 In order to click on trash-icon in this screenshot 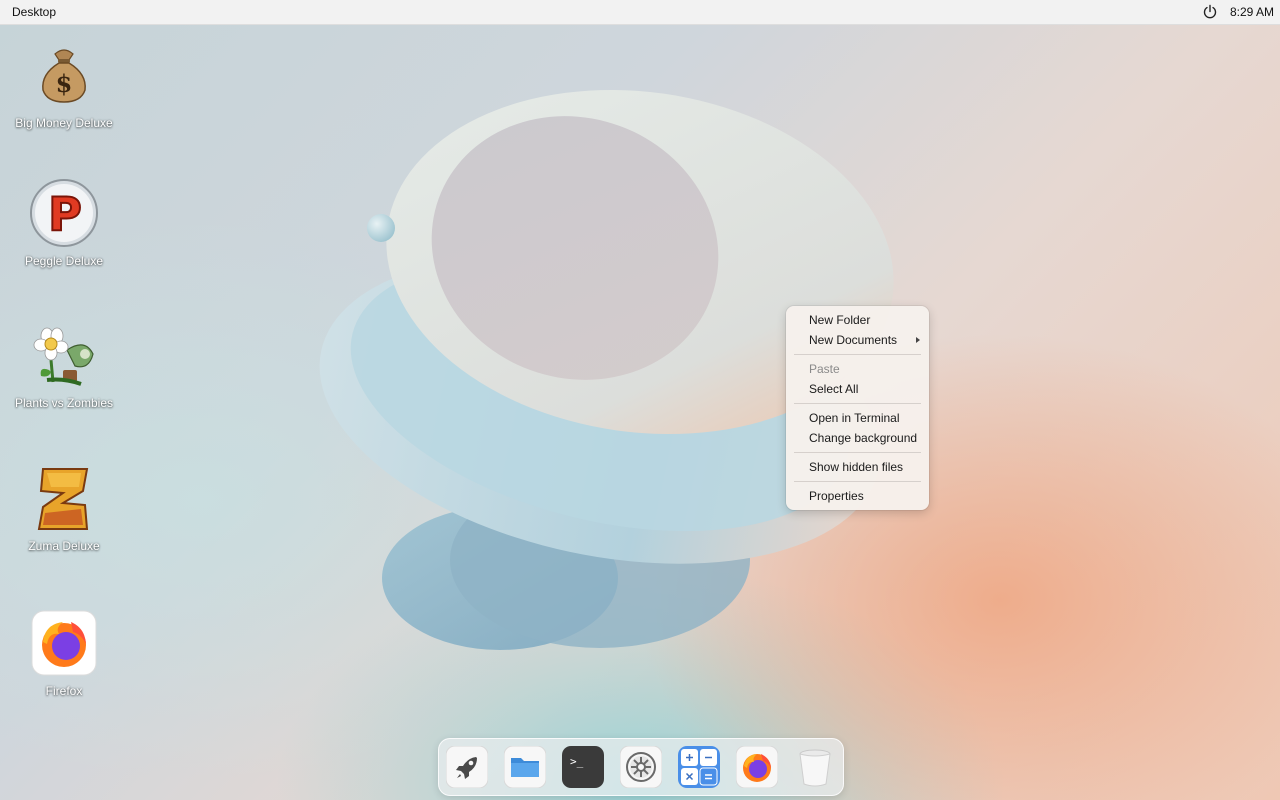, I will do `click(815, 767)`.